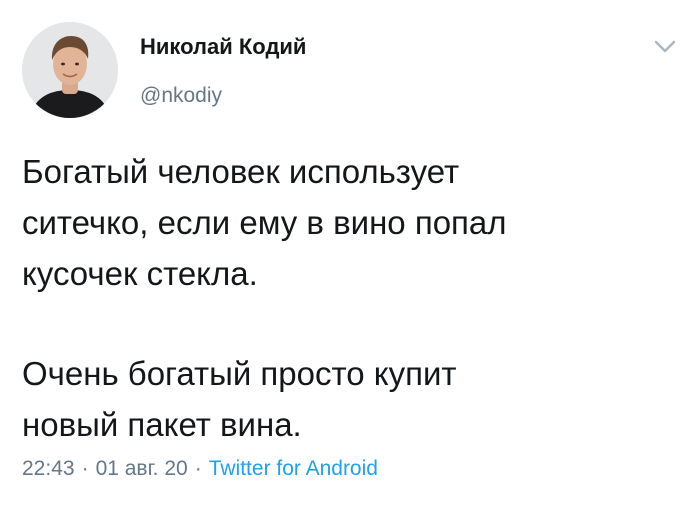 This screenshot has width=700, height=508. I want to click on tweet-meta: 22:43 · 01 авг. 20 · Twitter for Android, so click(200, 469).